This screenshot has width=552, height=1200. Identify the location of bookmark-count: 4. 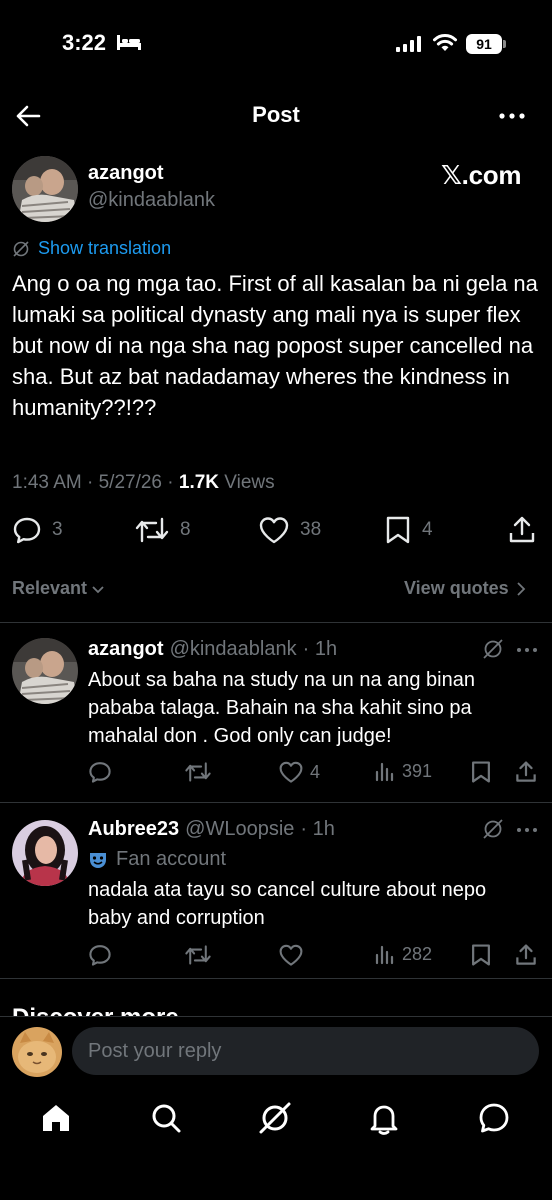
(427, 529).